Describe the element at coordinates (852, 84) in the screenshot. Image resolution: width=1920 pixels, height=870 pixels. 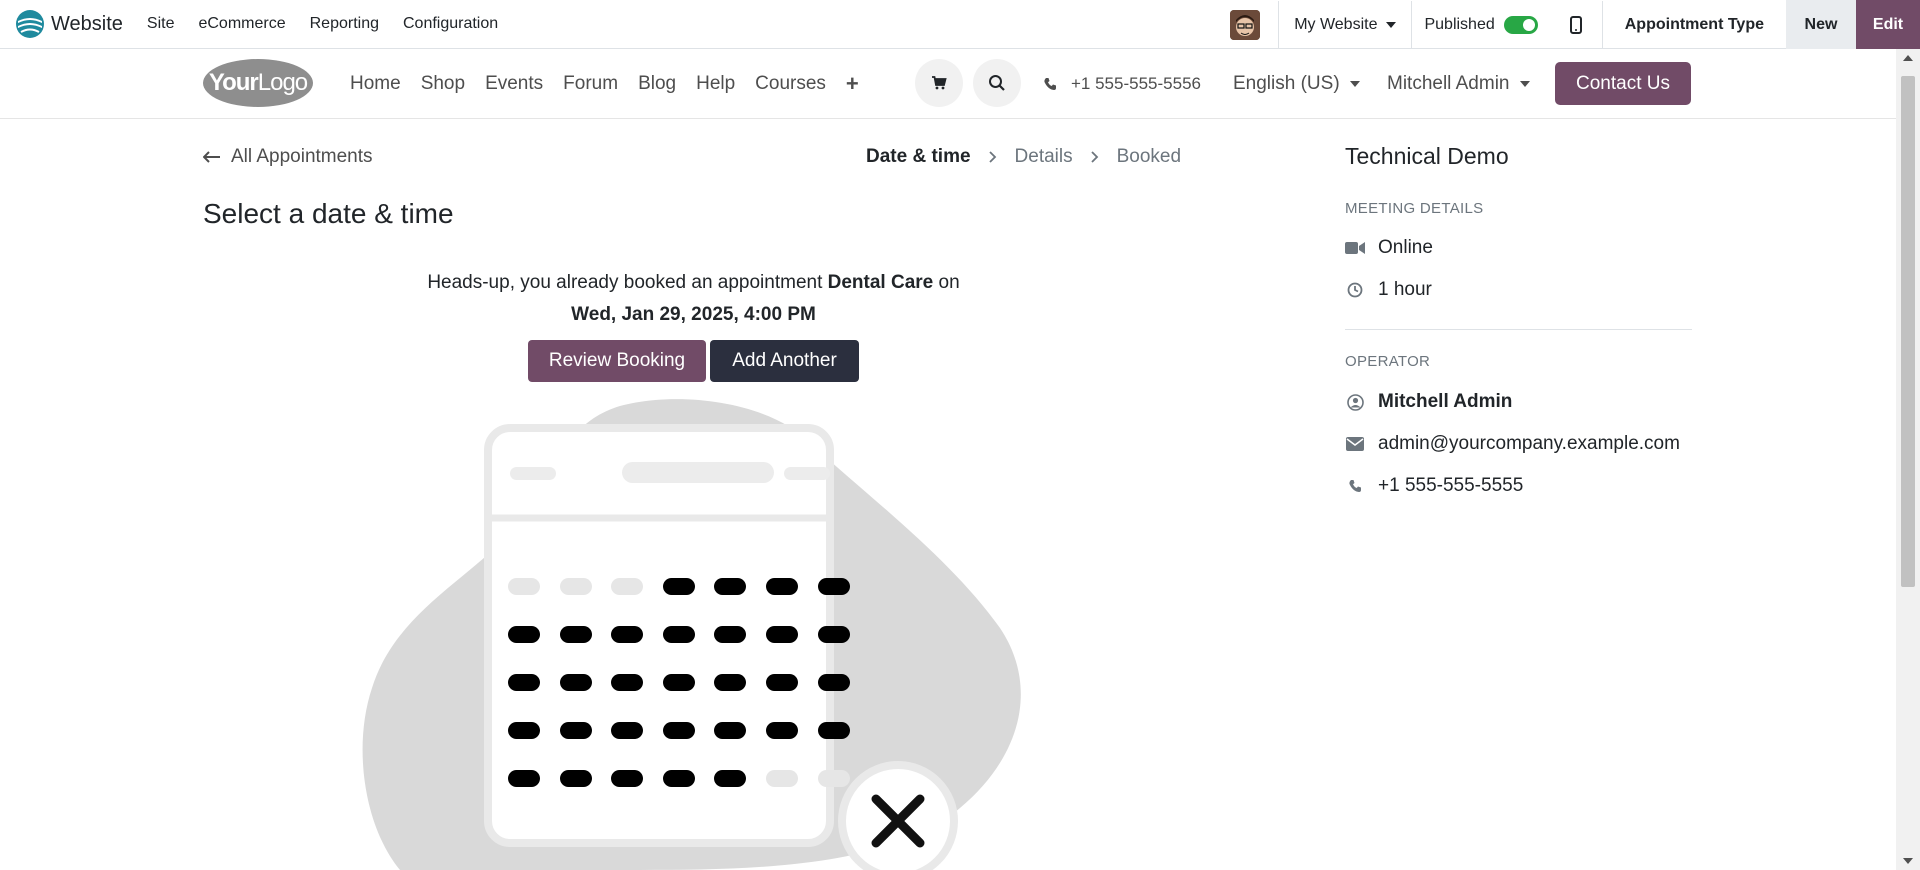
I see `add-page-plus-icon: +` at that location.